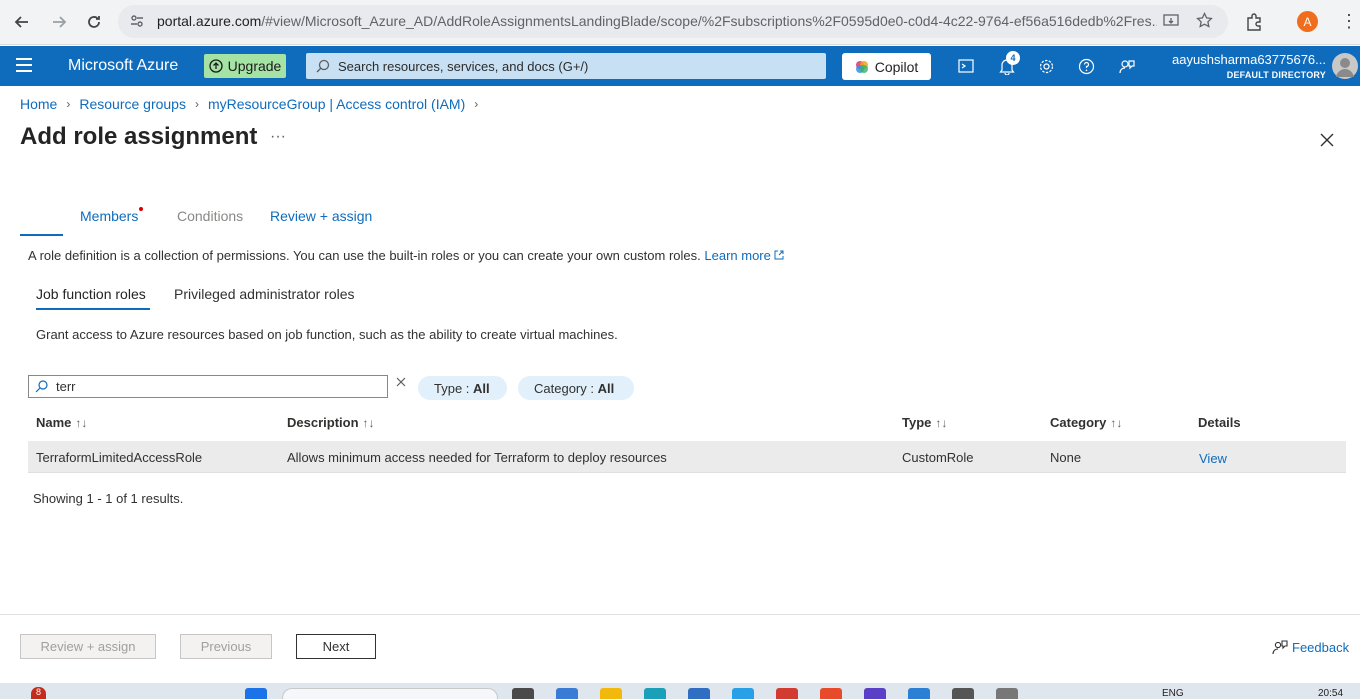  What do you see at coordinates (336, 646) in the screenshot?
I see `next-button: Next` at bounding box center [336, 646].